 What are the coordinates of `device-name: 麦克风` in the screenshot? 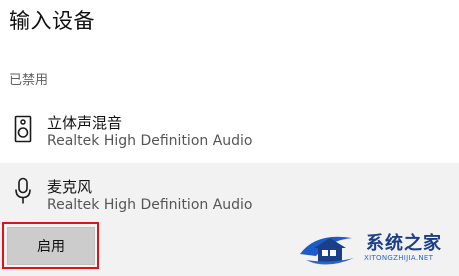 It's located at (70, 187).